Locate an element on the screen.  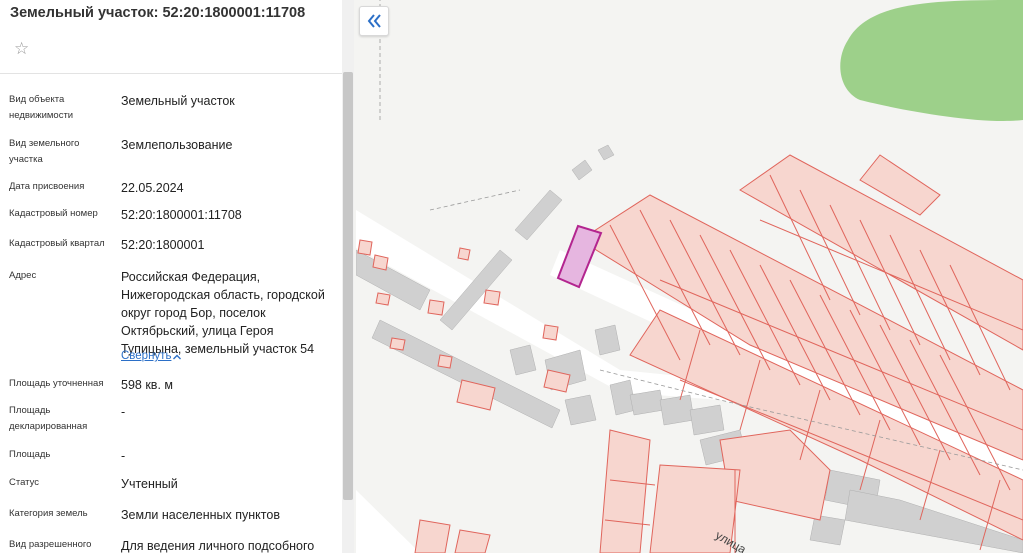
field-label: Площадь декларированная is located at coordinates (48, 418).